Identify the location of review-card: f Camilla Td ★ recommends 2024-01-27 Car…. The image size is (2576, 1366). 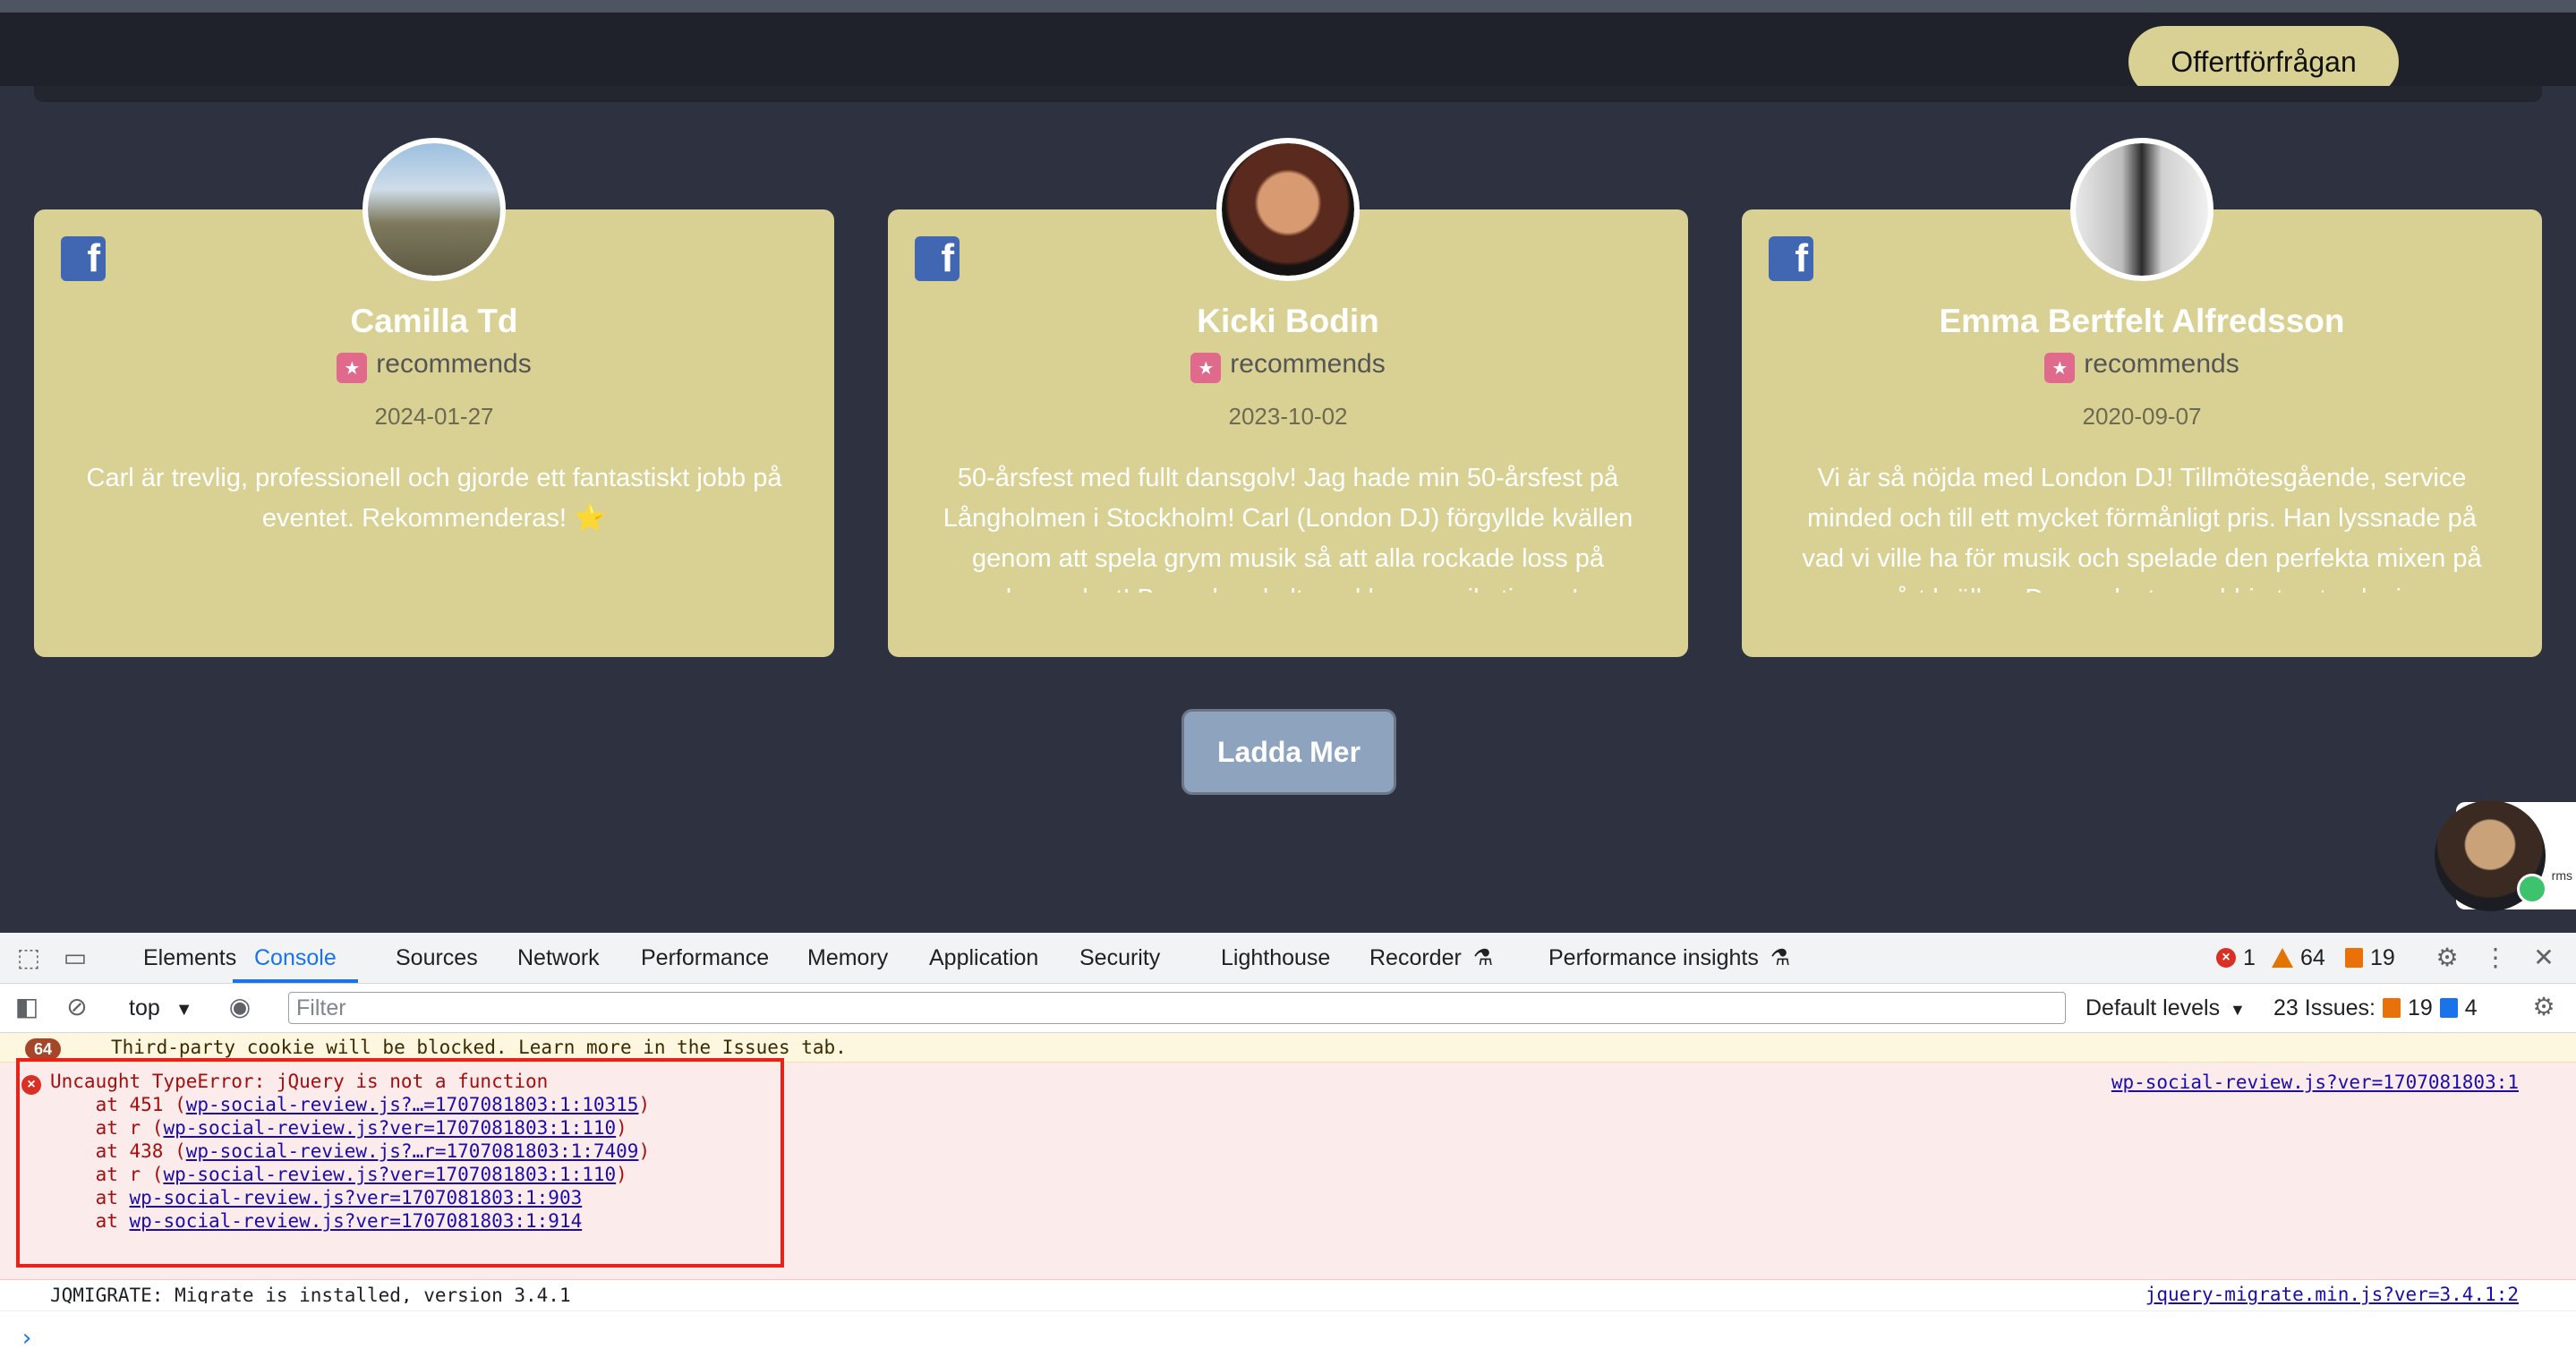
(434, 397).